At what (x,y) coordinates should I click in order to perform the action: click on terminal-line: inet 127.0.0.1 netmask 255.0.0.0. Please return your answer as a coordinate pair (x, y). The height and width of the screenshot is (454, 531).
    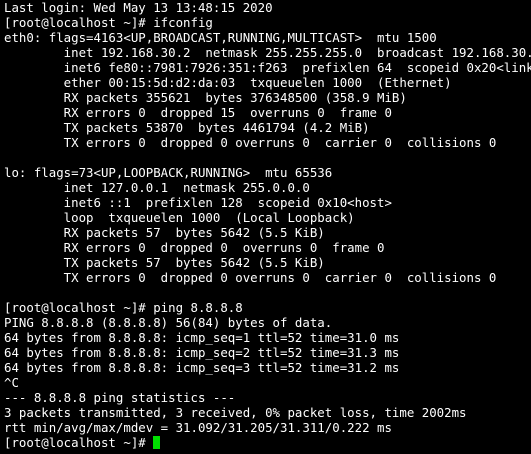
    Looking at the image, I should click on (157, 187).